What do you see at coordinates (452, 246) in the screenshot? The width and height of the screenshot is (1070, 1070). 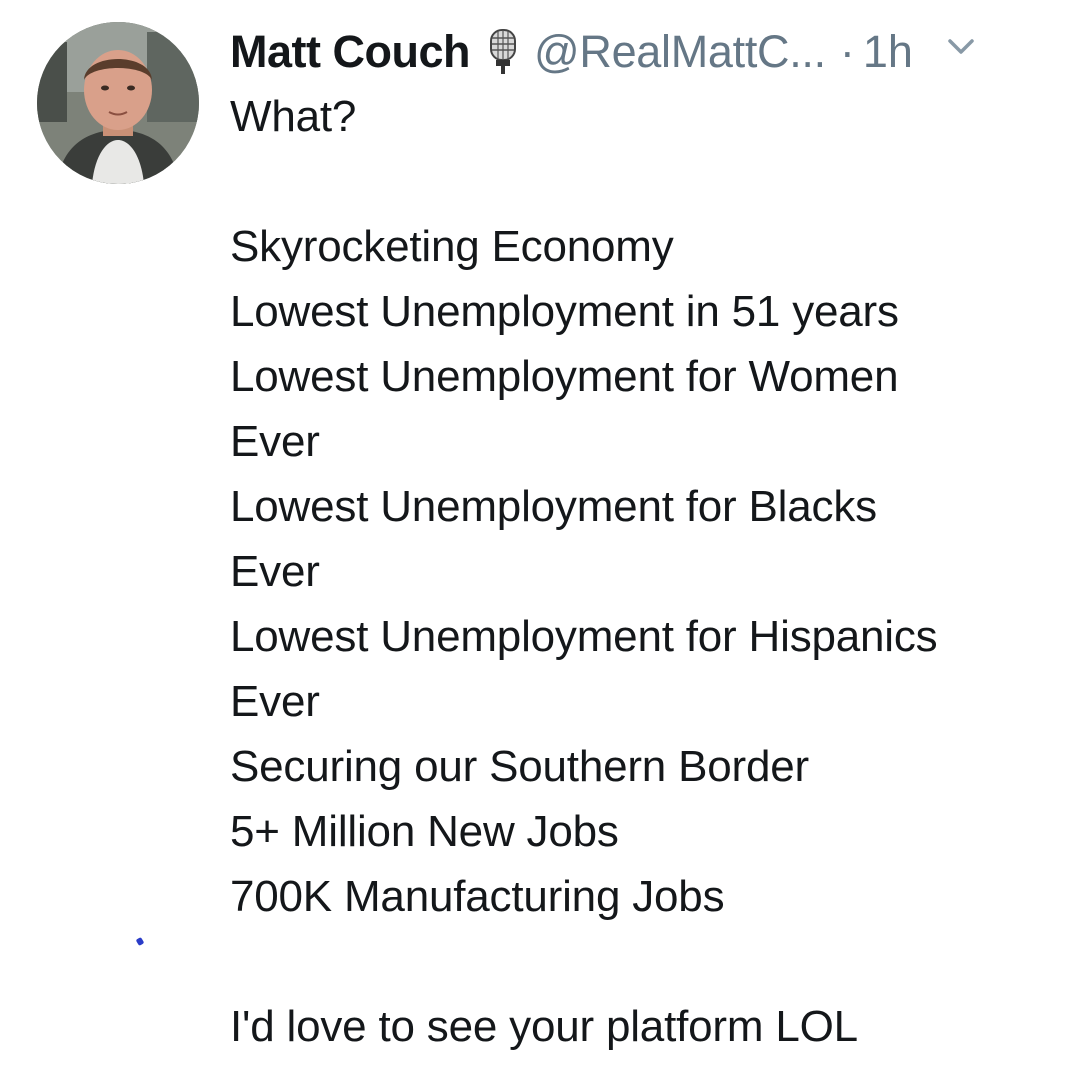 I see `tweet-text-line: Skyrocketing Economy` at bounding box center [452, 246].